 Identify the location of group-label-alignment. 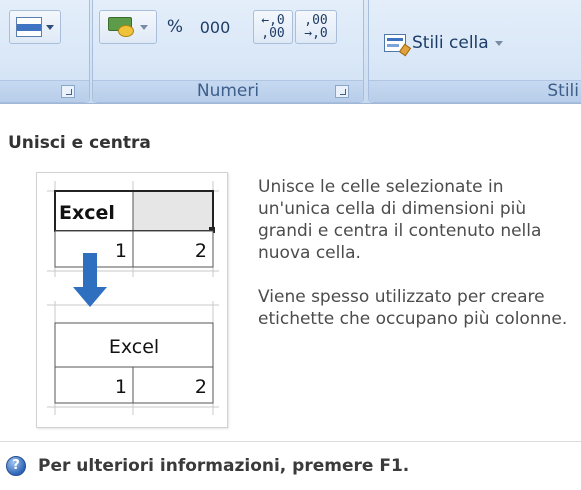
(44, 91).